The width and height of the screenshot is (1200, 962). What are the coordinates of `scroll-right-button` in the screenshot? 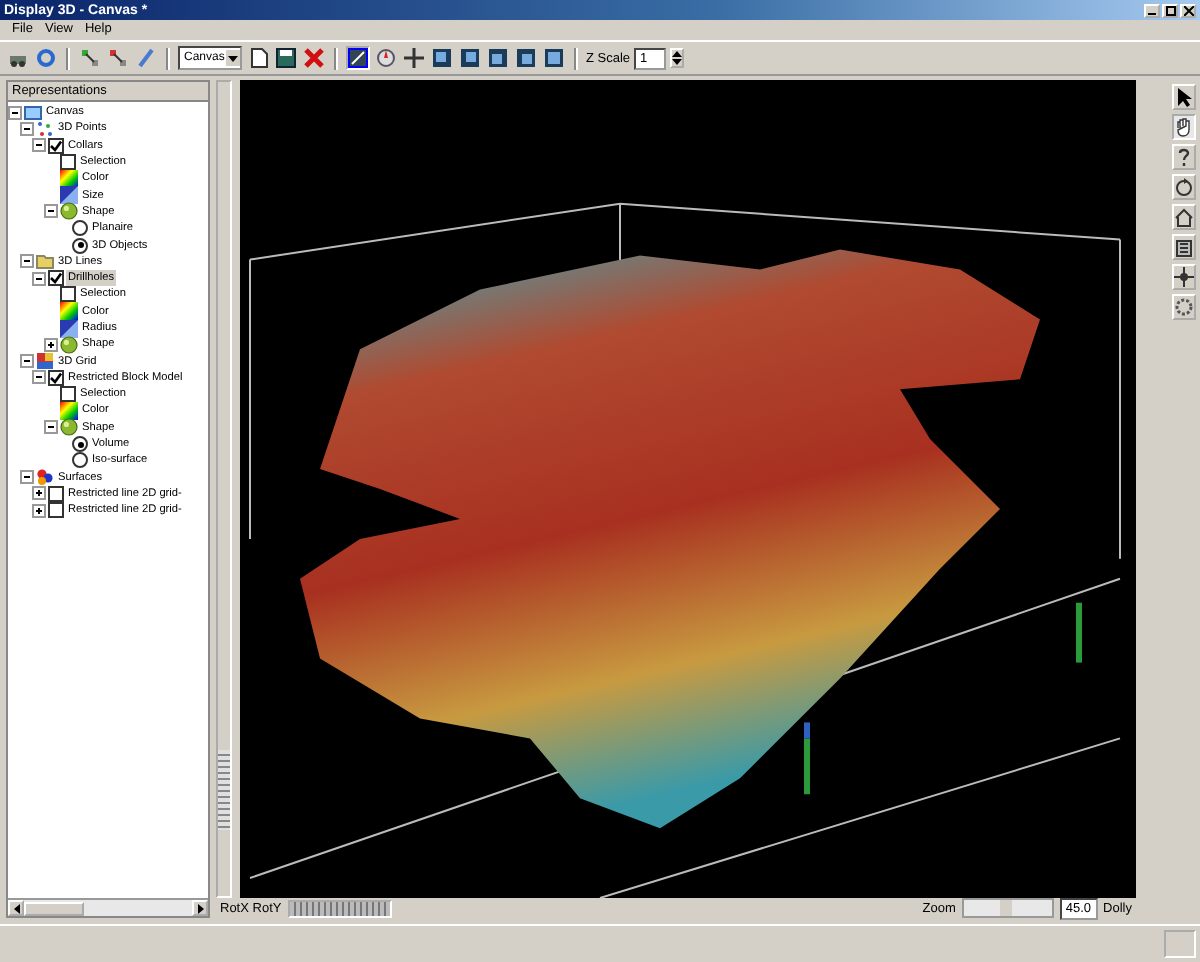 It's located at (200, 908).